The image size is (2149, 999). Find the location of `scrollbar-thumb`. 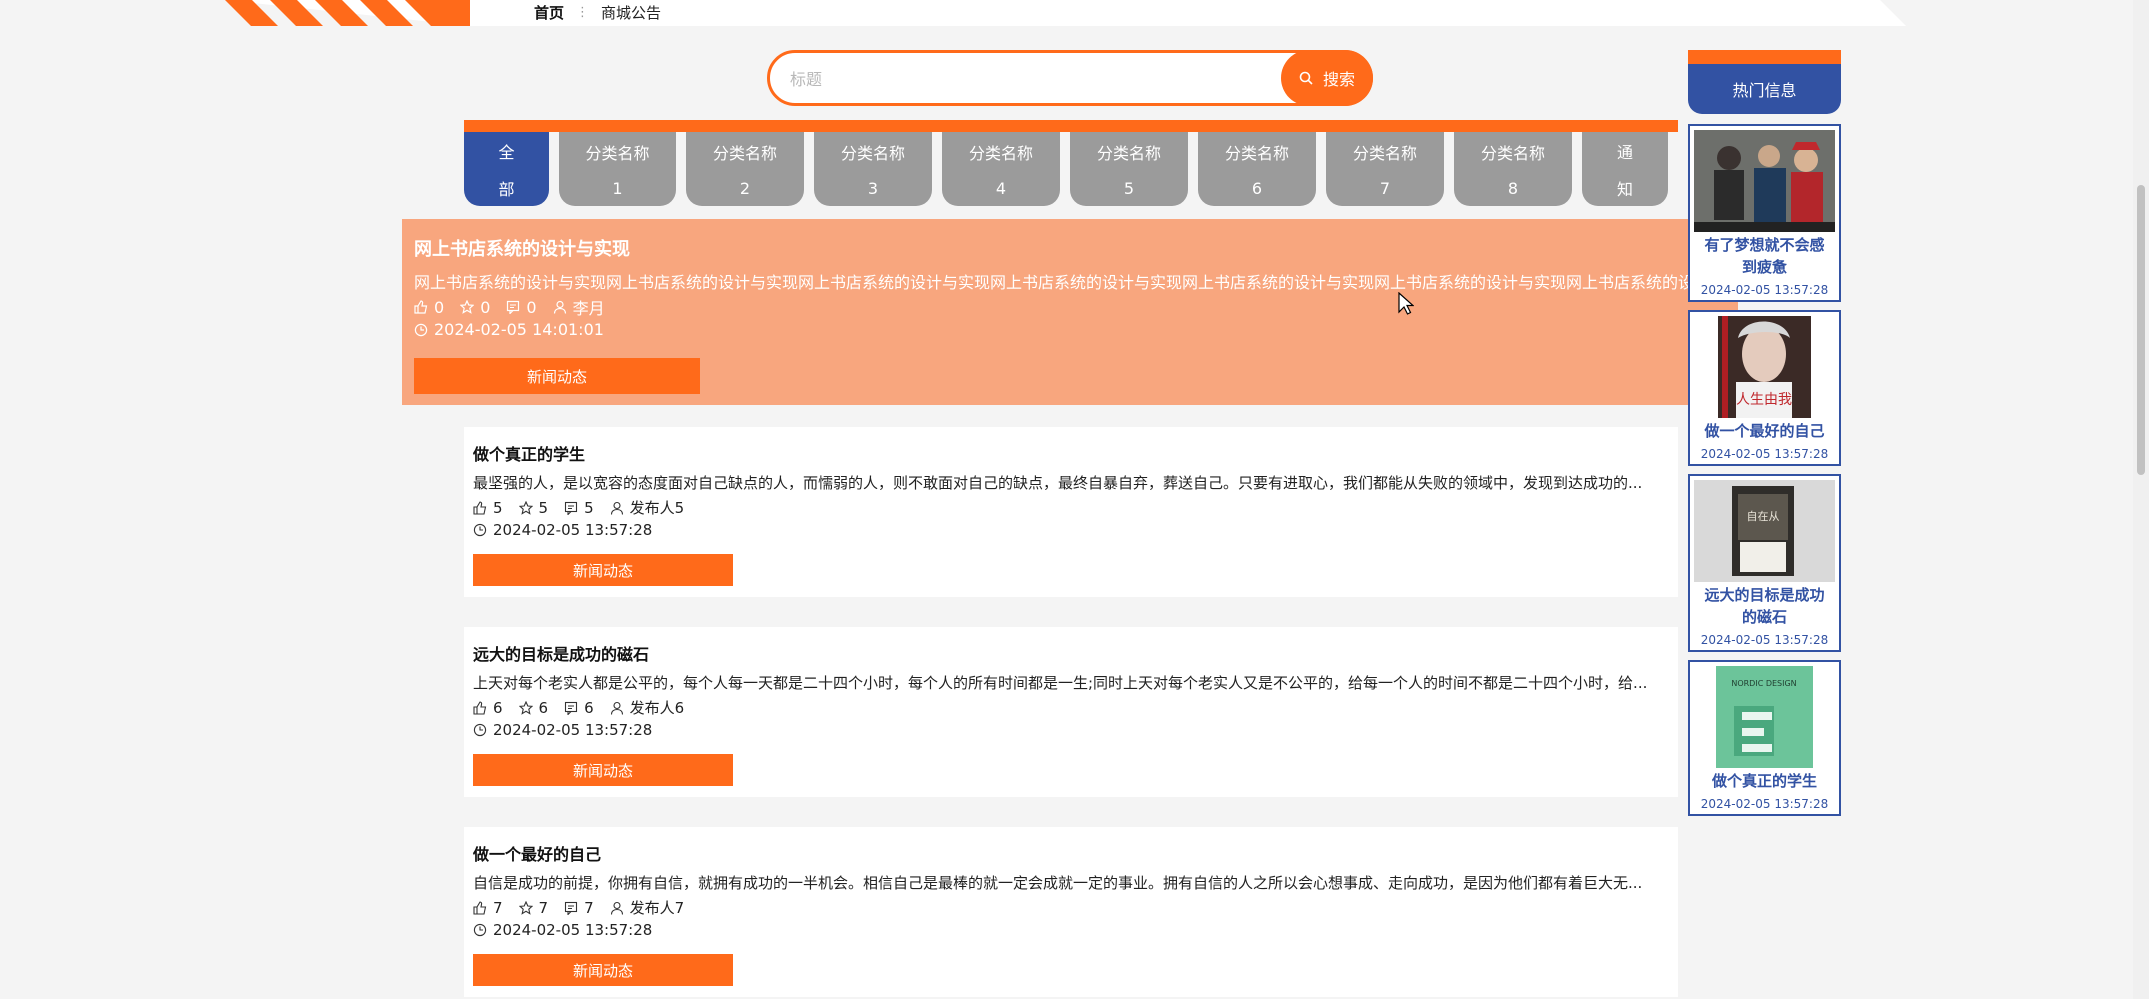

scrollbar-thumb is located at coordinates (2141, 330).